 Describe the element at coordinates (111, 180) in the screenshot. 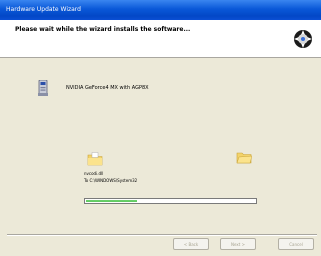

I see `copying-destination-path: To C:\WINDOWS\System32` at that location.